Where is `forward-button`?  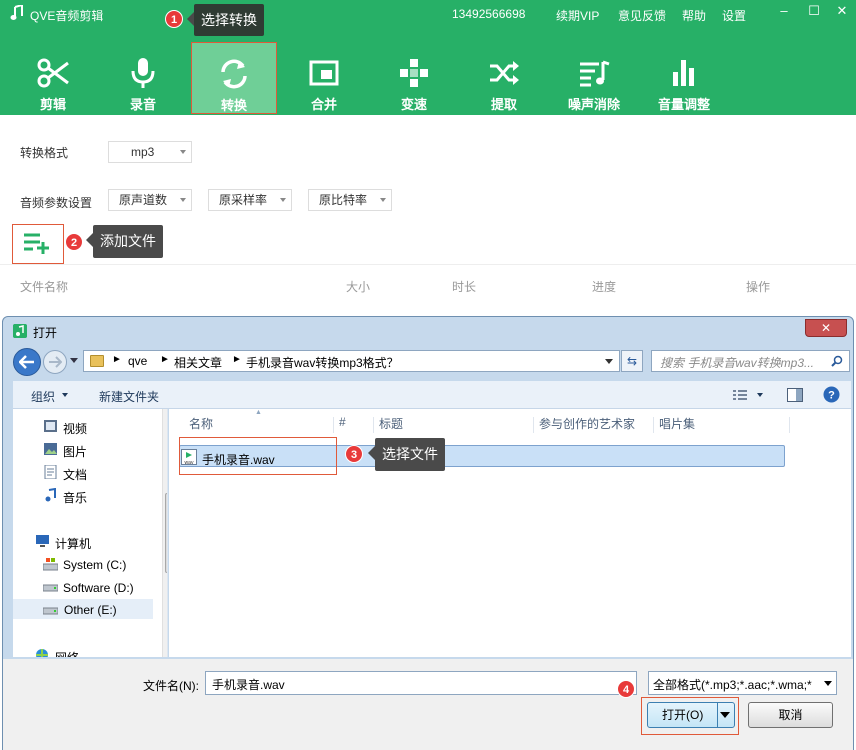 forward-button is located at coordinates (55, 362).